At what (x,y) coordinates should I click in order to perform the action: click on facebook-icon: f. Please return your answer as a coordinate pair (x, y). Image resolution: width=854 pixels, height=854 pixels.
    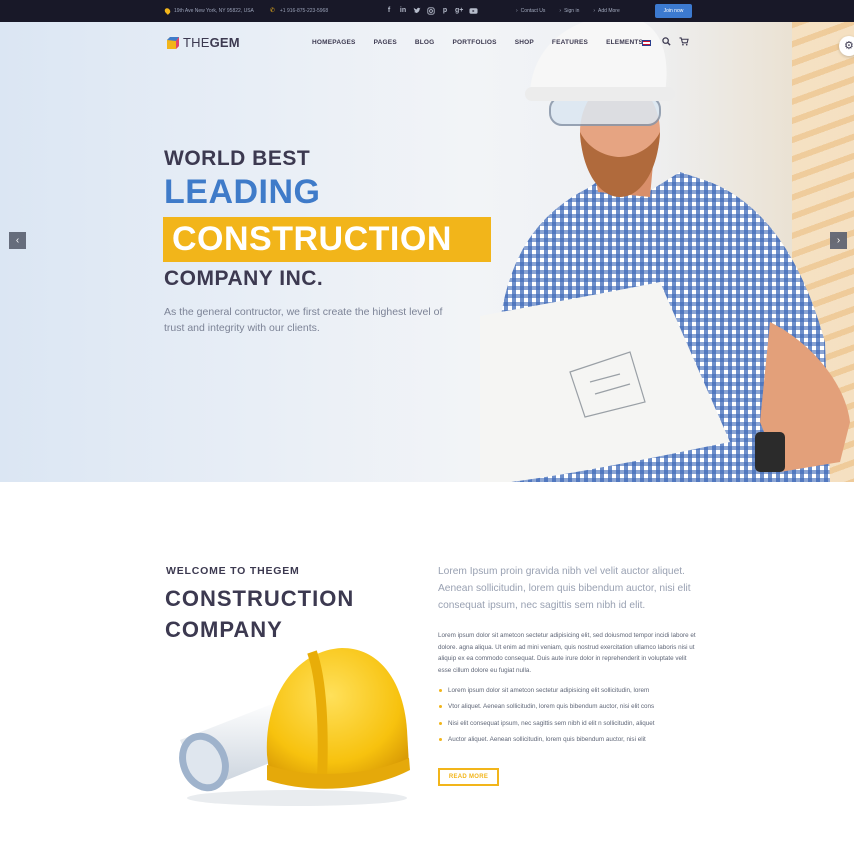
    Looking at the image, I should click on (389, 11).